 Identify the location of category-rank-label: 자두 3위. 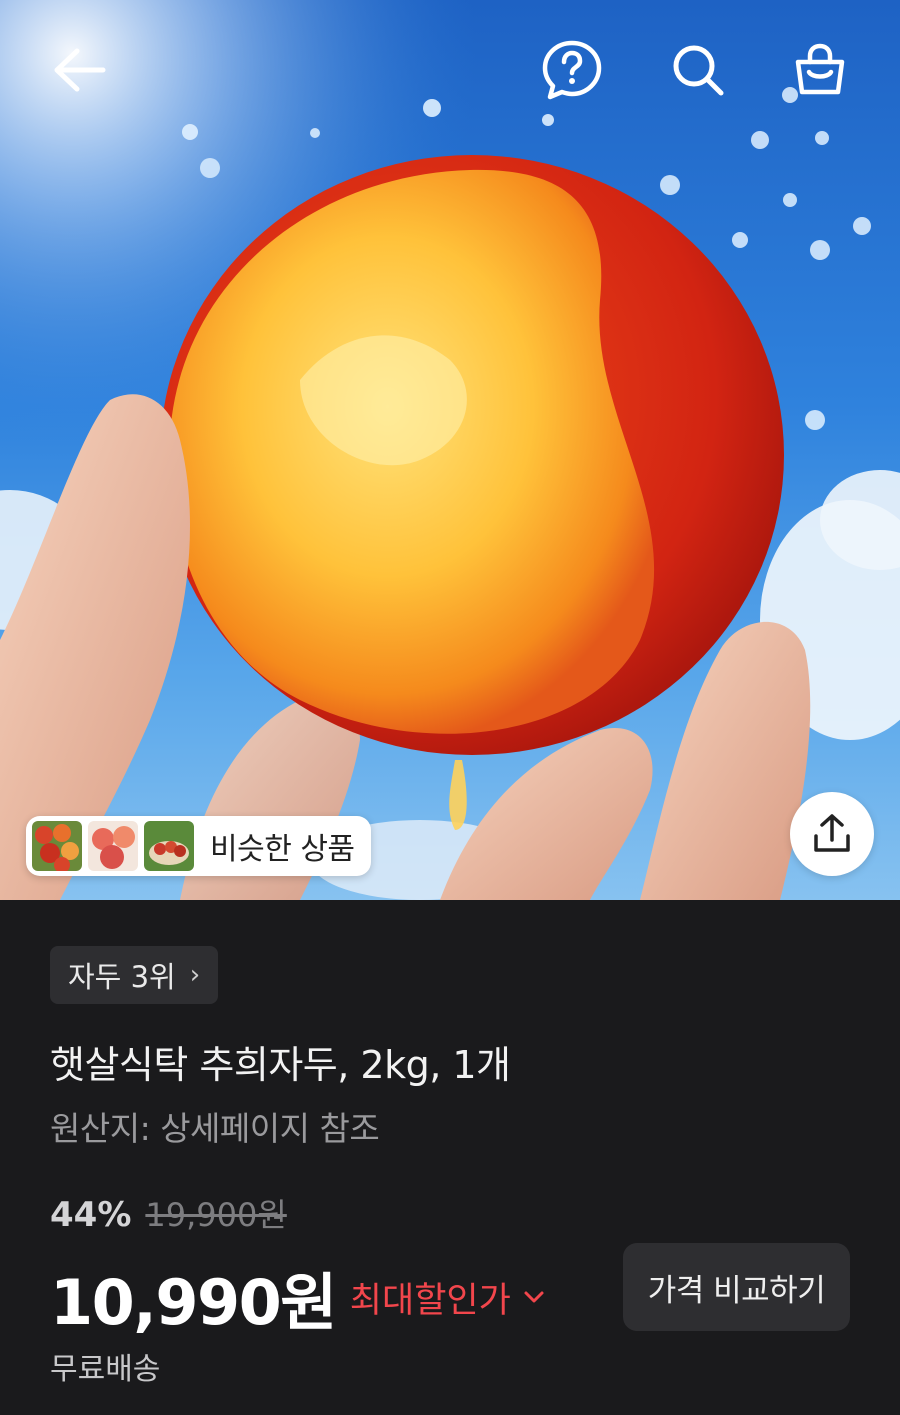
(122, 977).